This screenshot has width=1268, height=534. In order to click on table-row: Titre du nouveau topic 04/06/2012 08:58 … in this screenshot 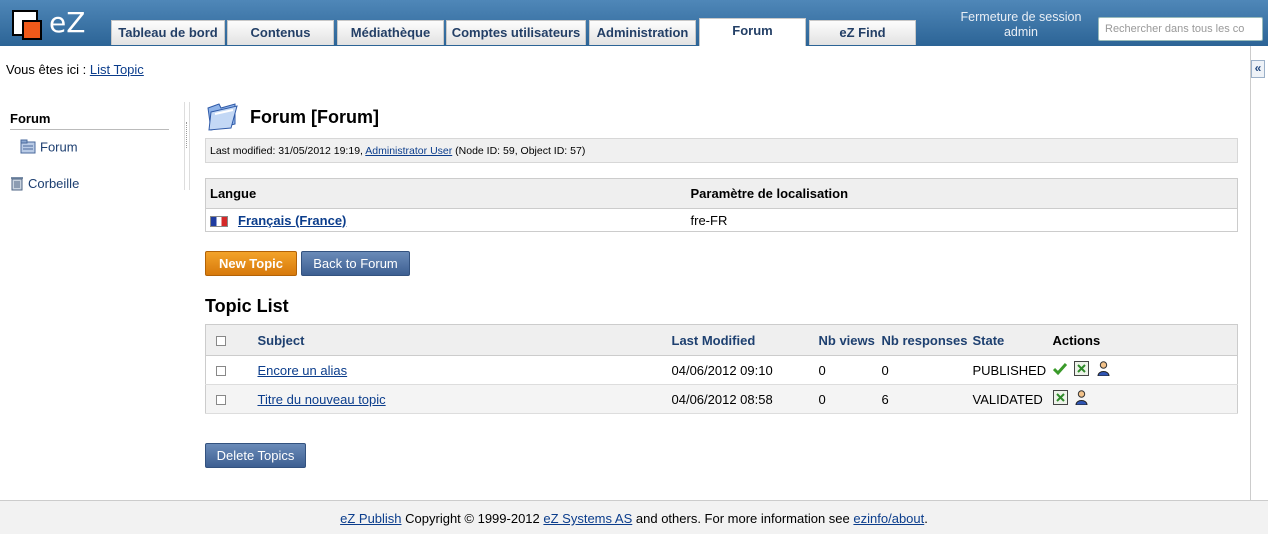, I will do `click(721, 399)`.